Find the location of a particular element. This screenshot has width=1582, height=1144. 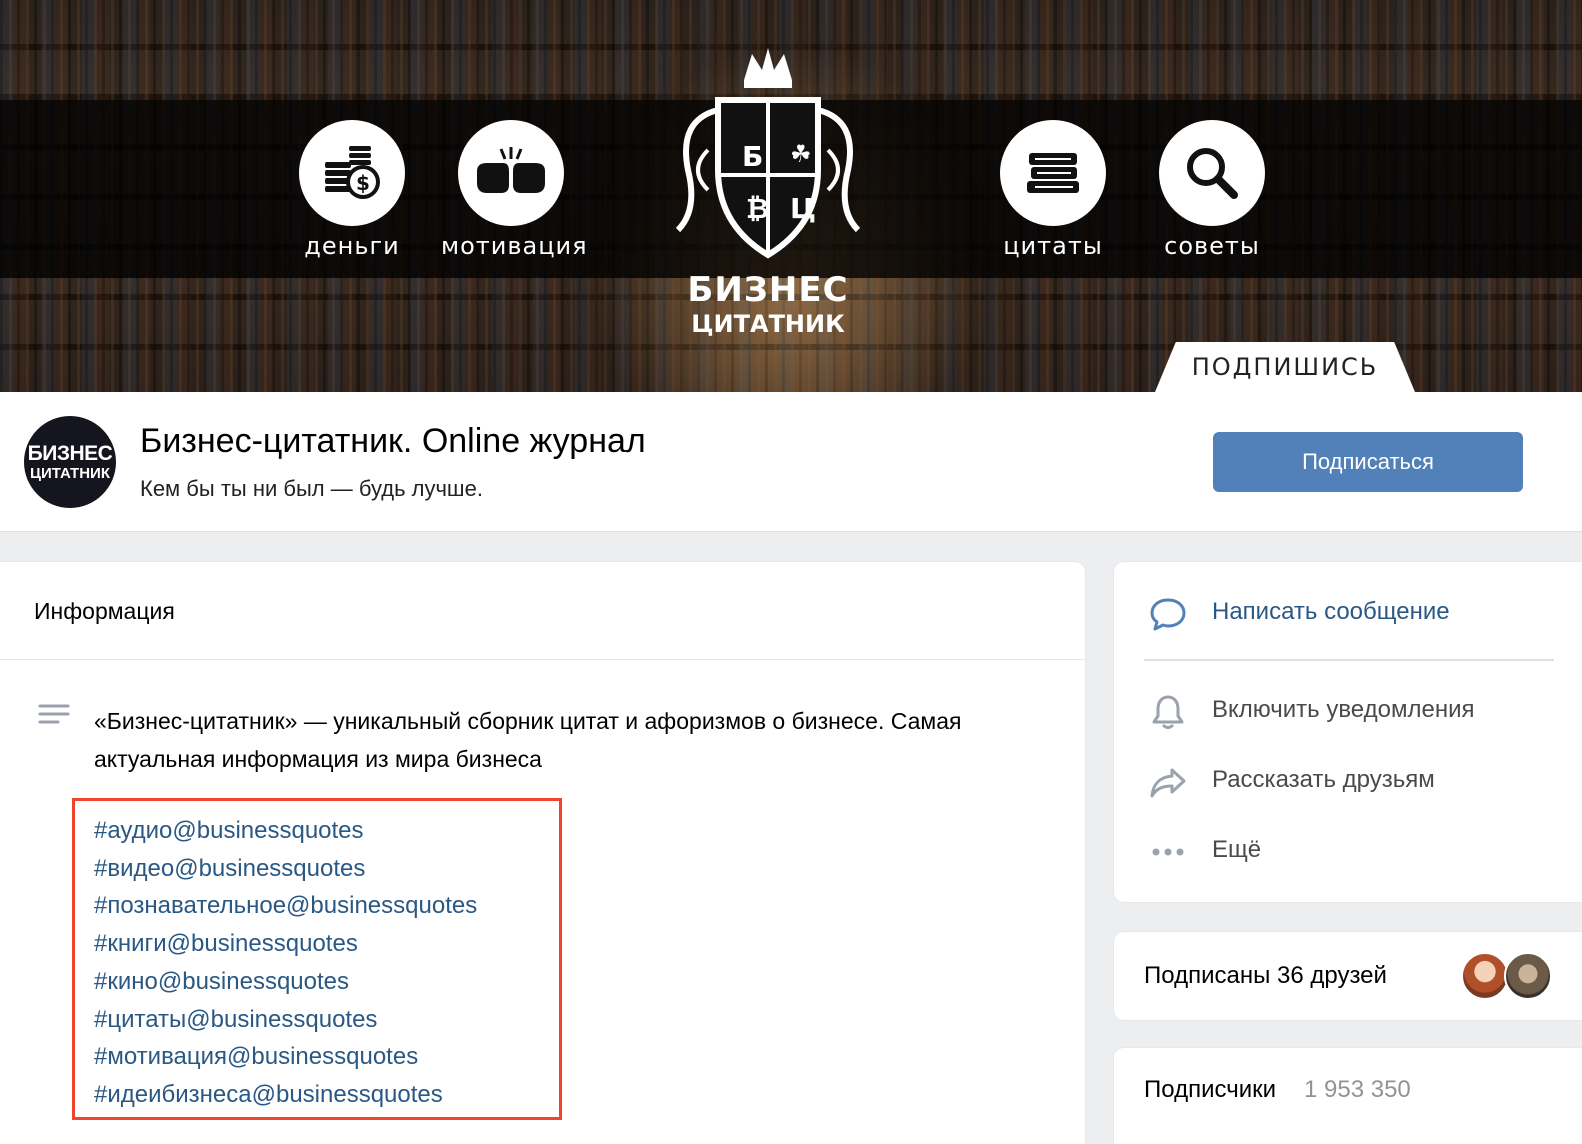

subscribers-card: Подписчики 1 953 350 is located at coordinates (1348, 1096).